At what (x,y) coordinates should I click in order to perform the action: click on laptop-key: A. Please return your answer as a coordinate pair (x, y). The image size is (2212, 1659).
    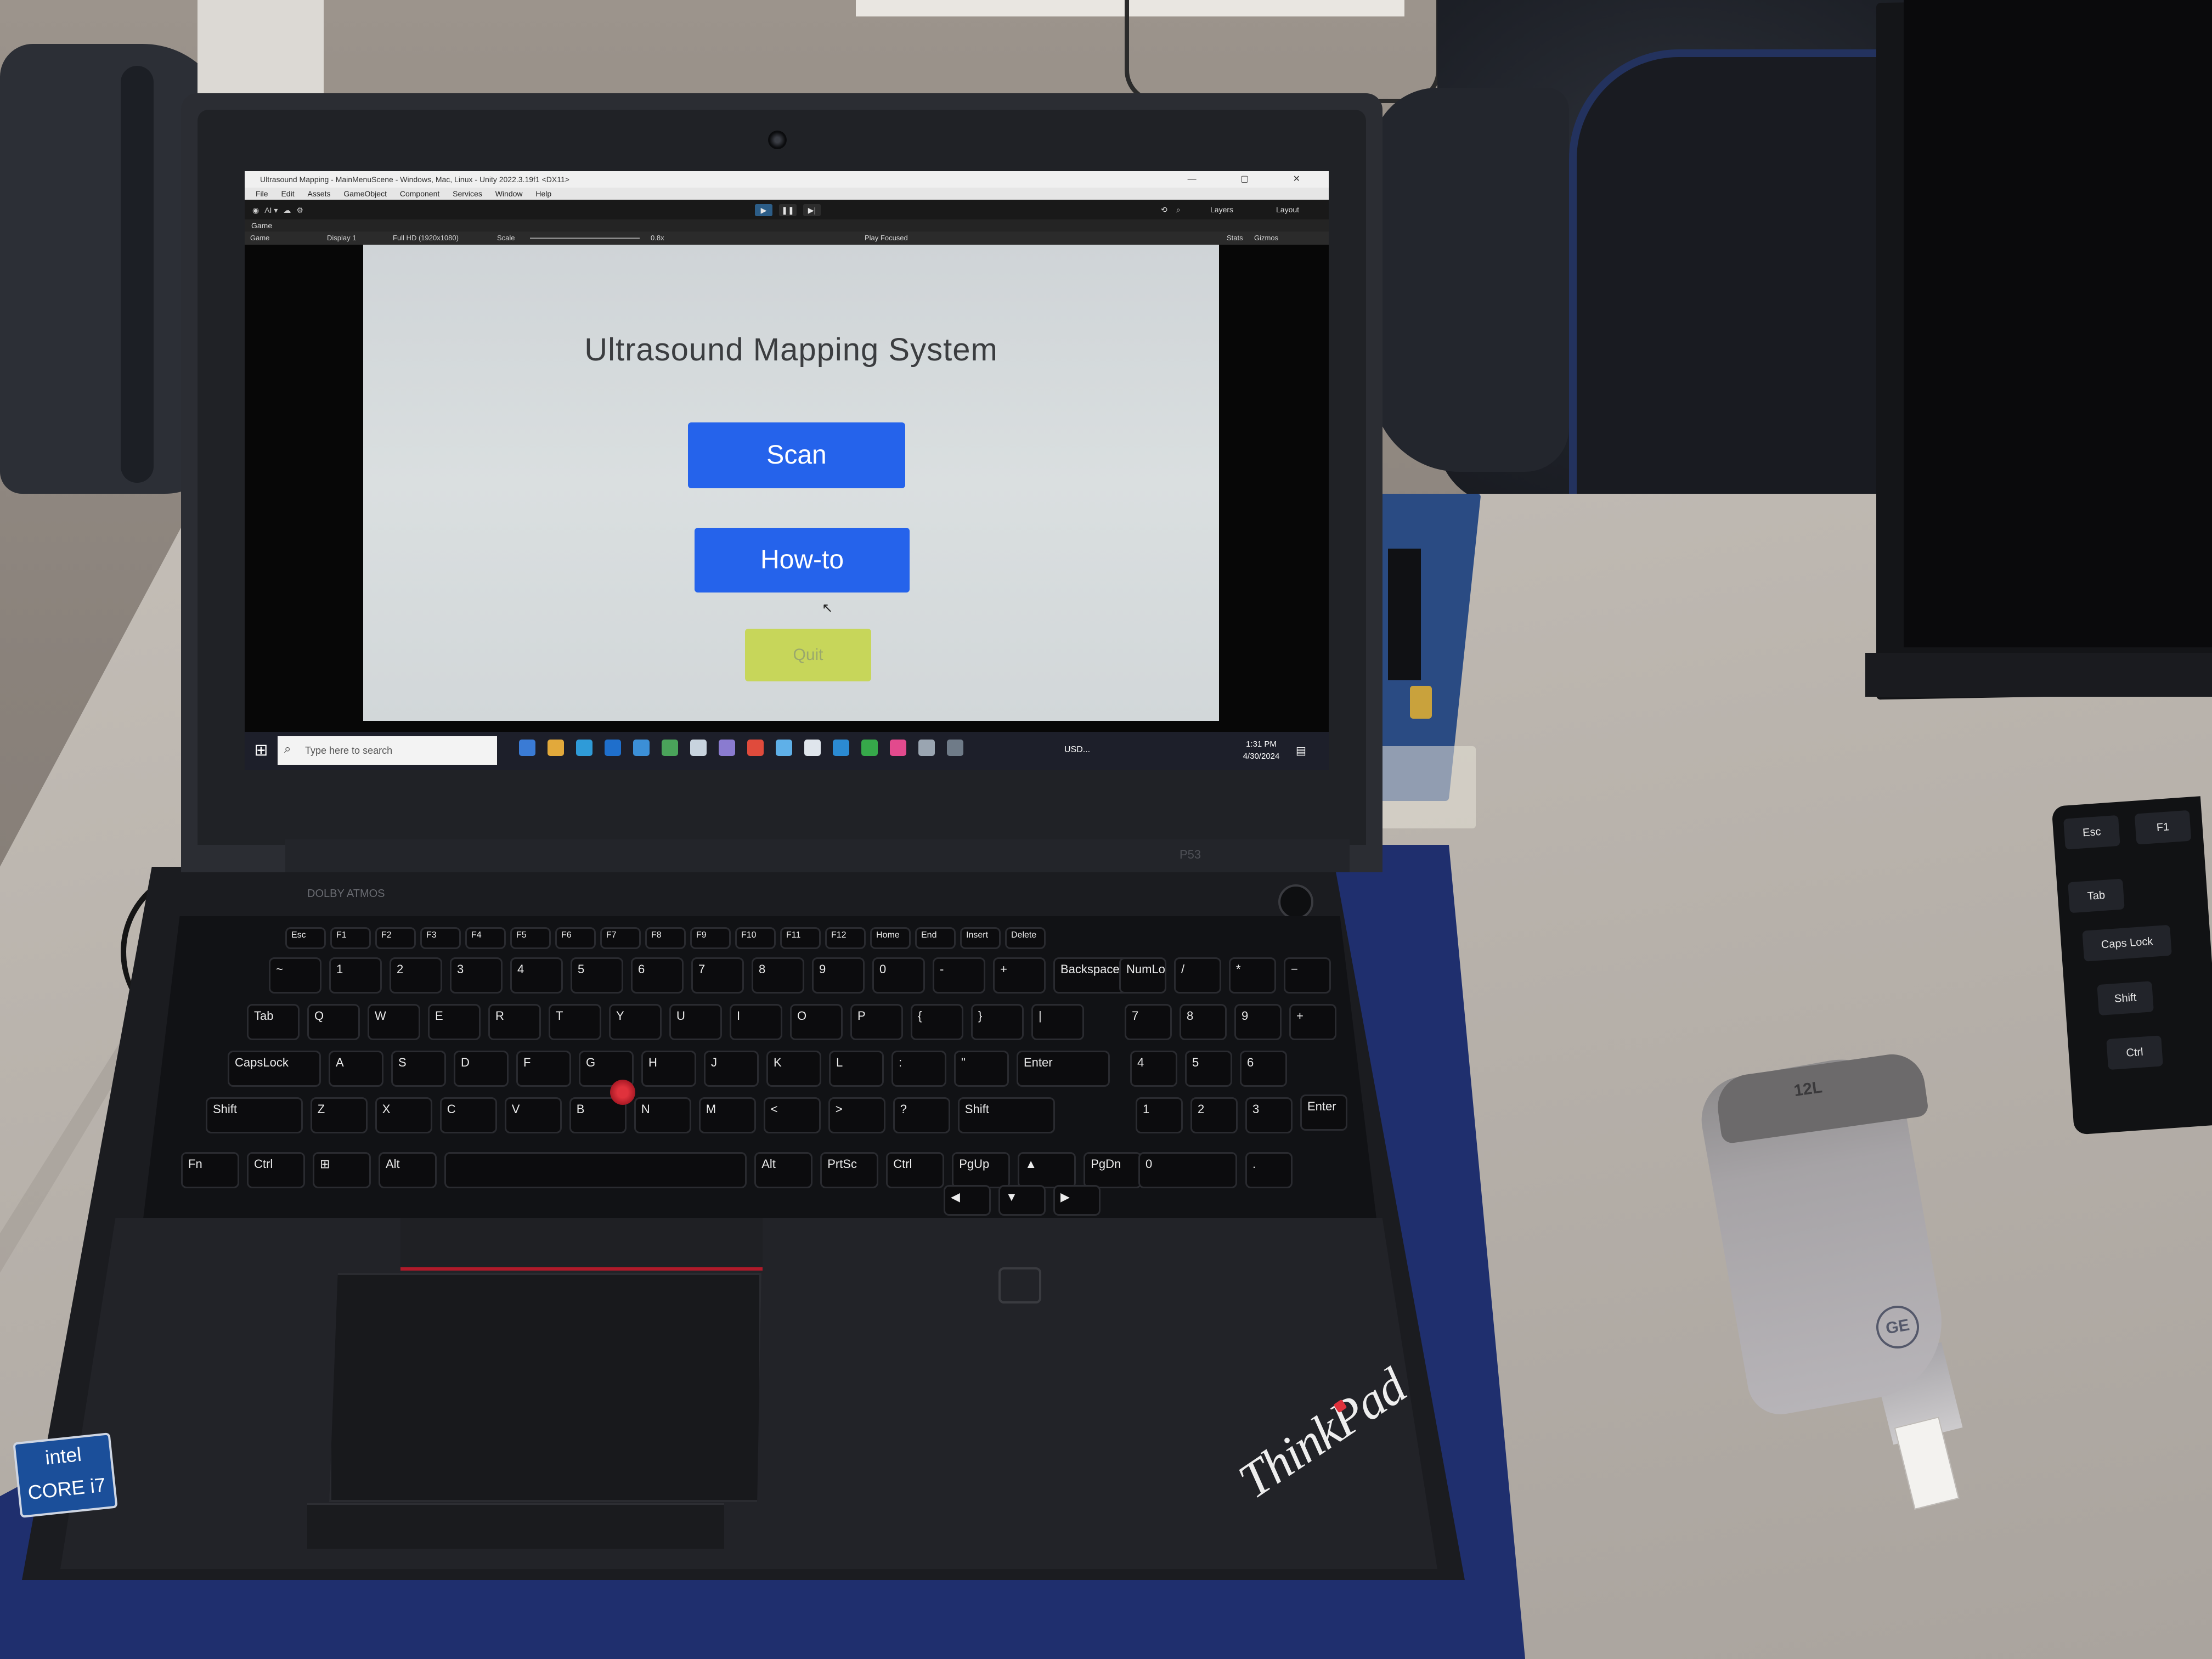
    Looking at the image, I should click on (356, 1069).